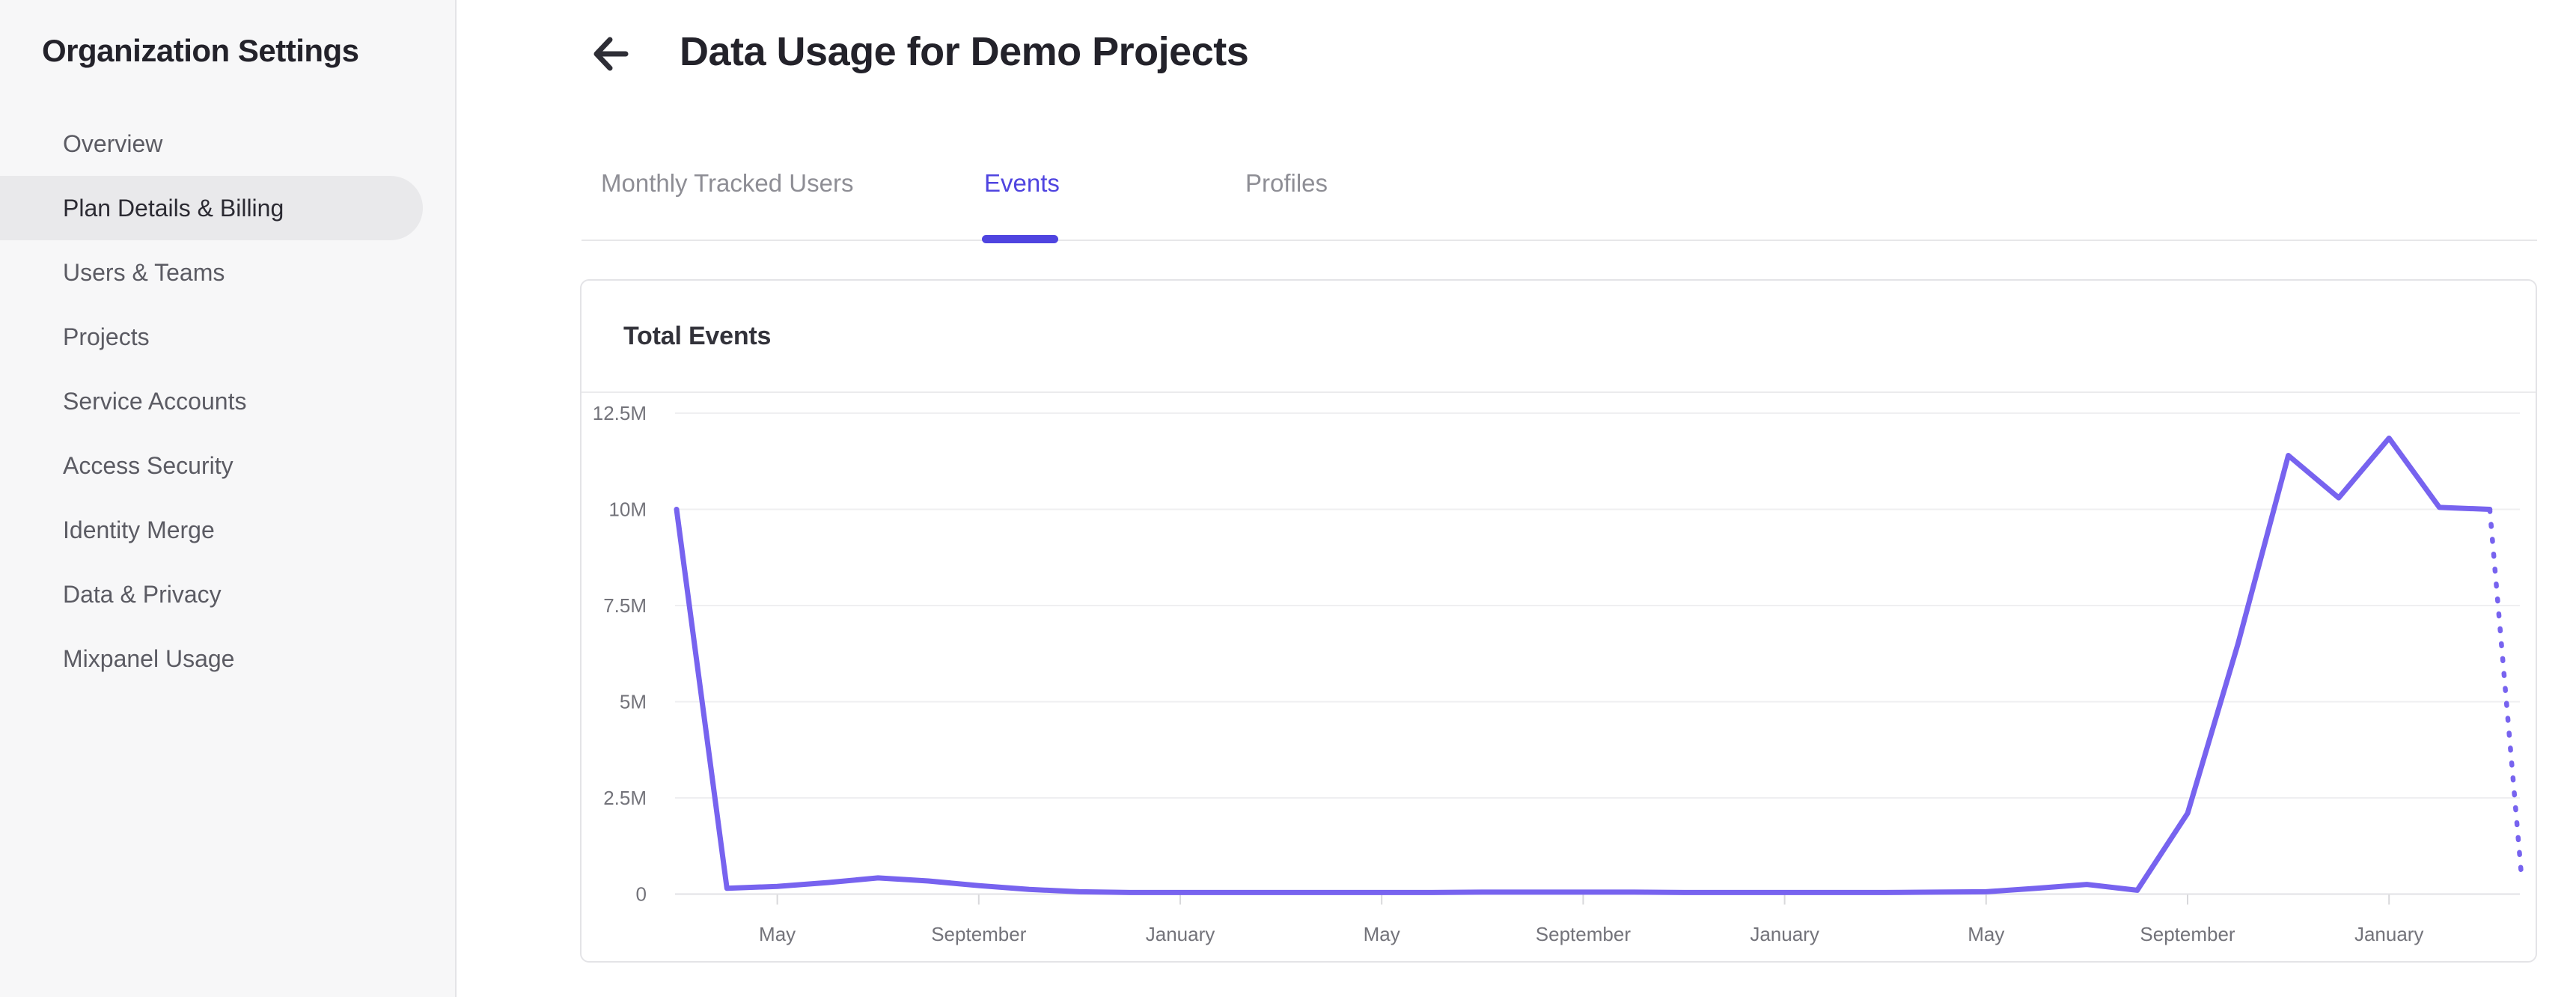 This screenshot has height=997, width=2576. What do you see at coordinates (200, 50) in the screenshot?
I see `sidebar-title: Organization Settings` at bounding box center [200, 50].